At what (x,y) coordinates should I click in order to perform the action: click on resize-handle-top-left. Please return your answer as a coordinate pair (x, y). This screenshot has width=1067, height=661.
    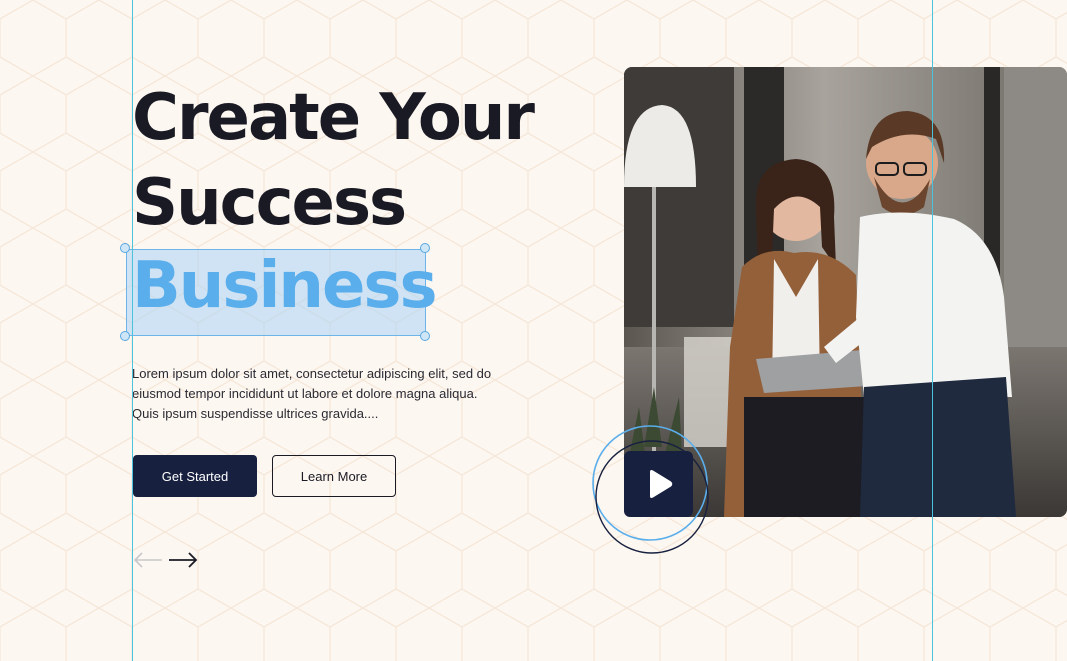
    Looking at the image, I should click on (125, 248).